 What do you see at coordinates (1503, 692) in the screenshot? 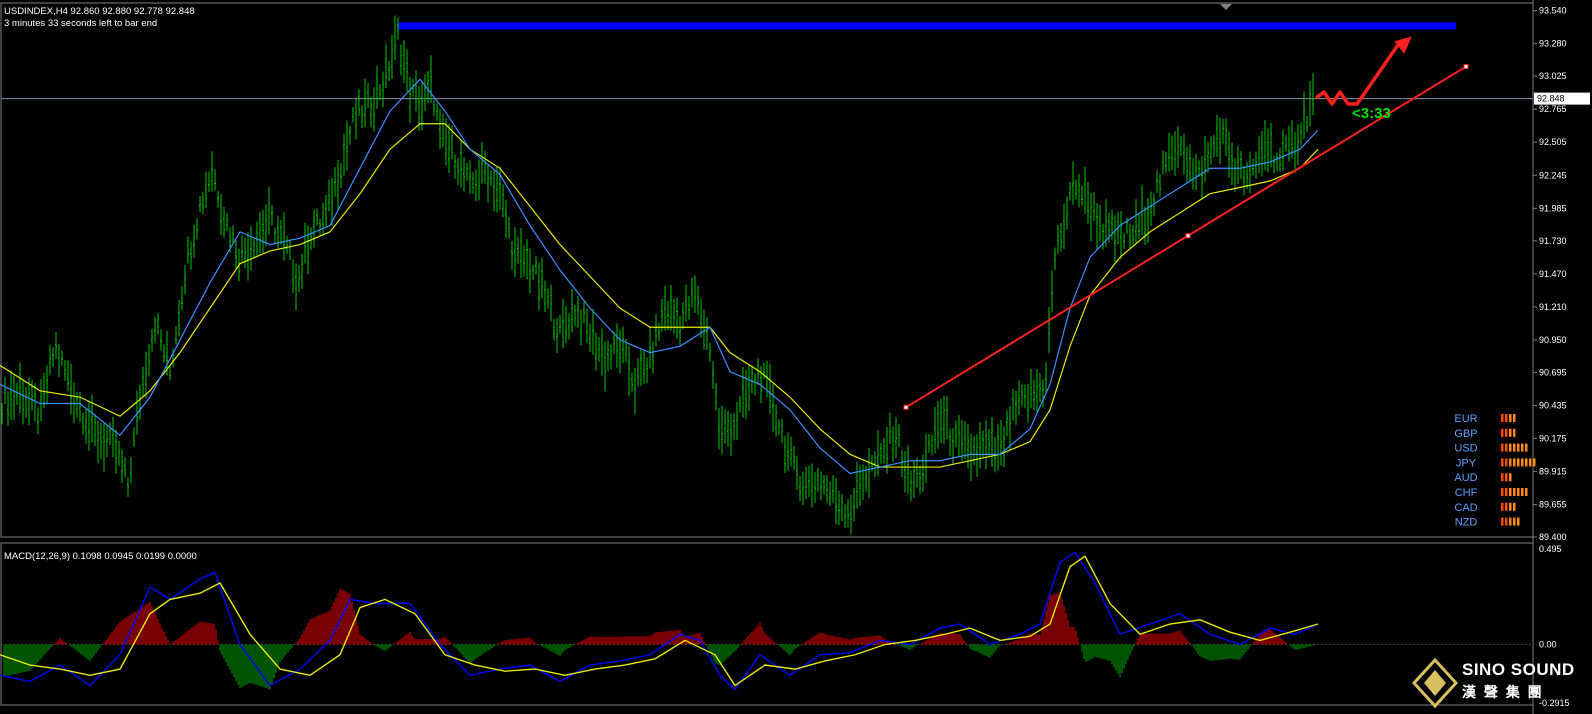
I see `brand-subtitle: 漢 聲 集 團` at bounding box center [1503, 692].